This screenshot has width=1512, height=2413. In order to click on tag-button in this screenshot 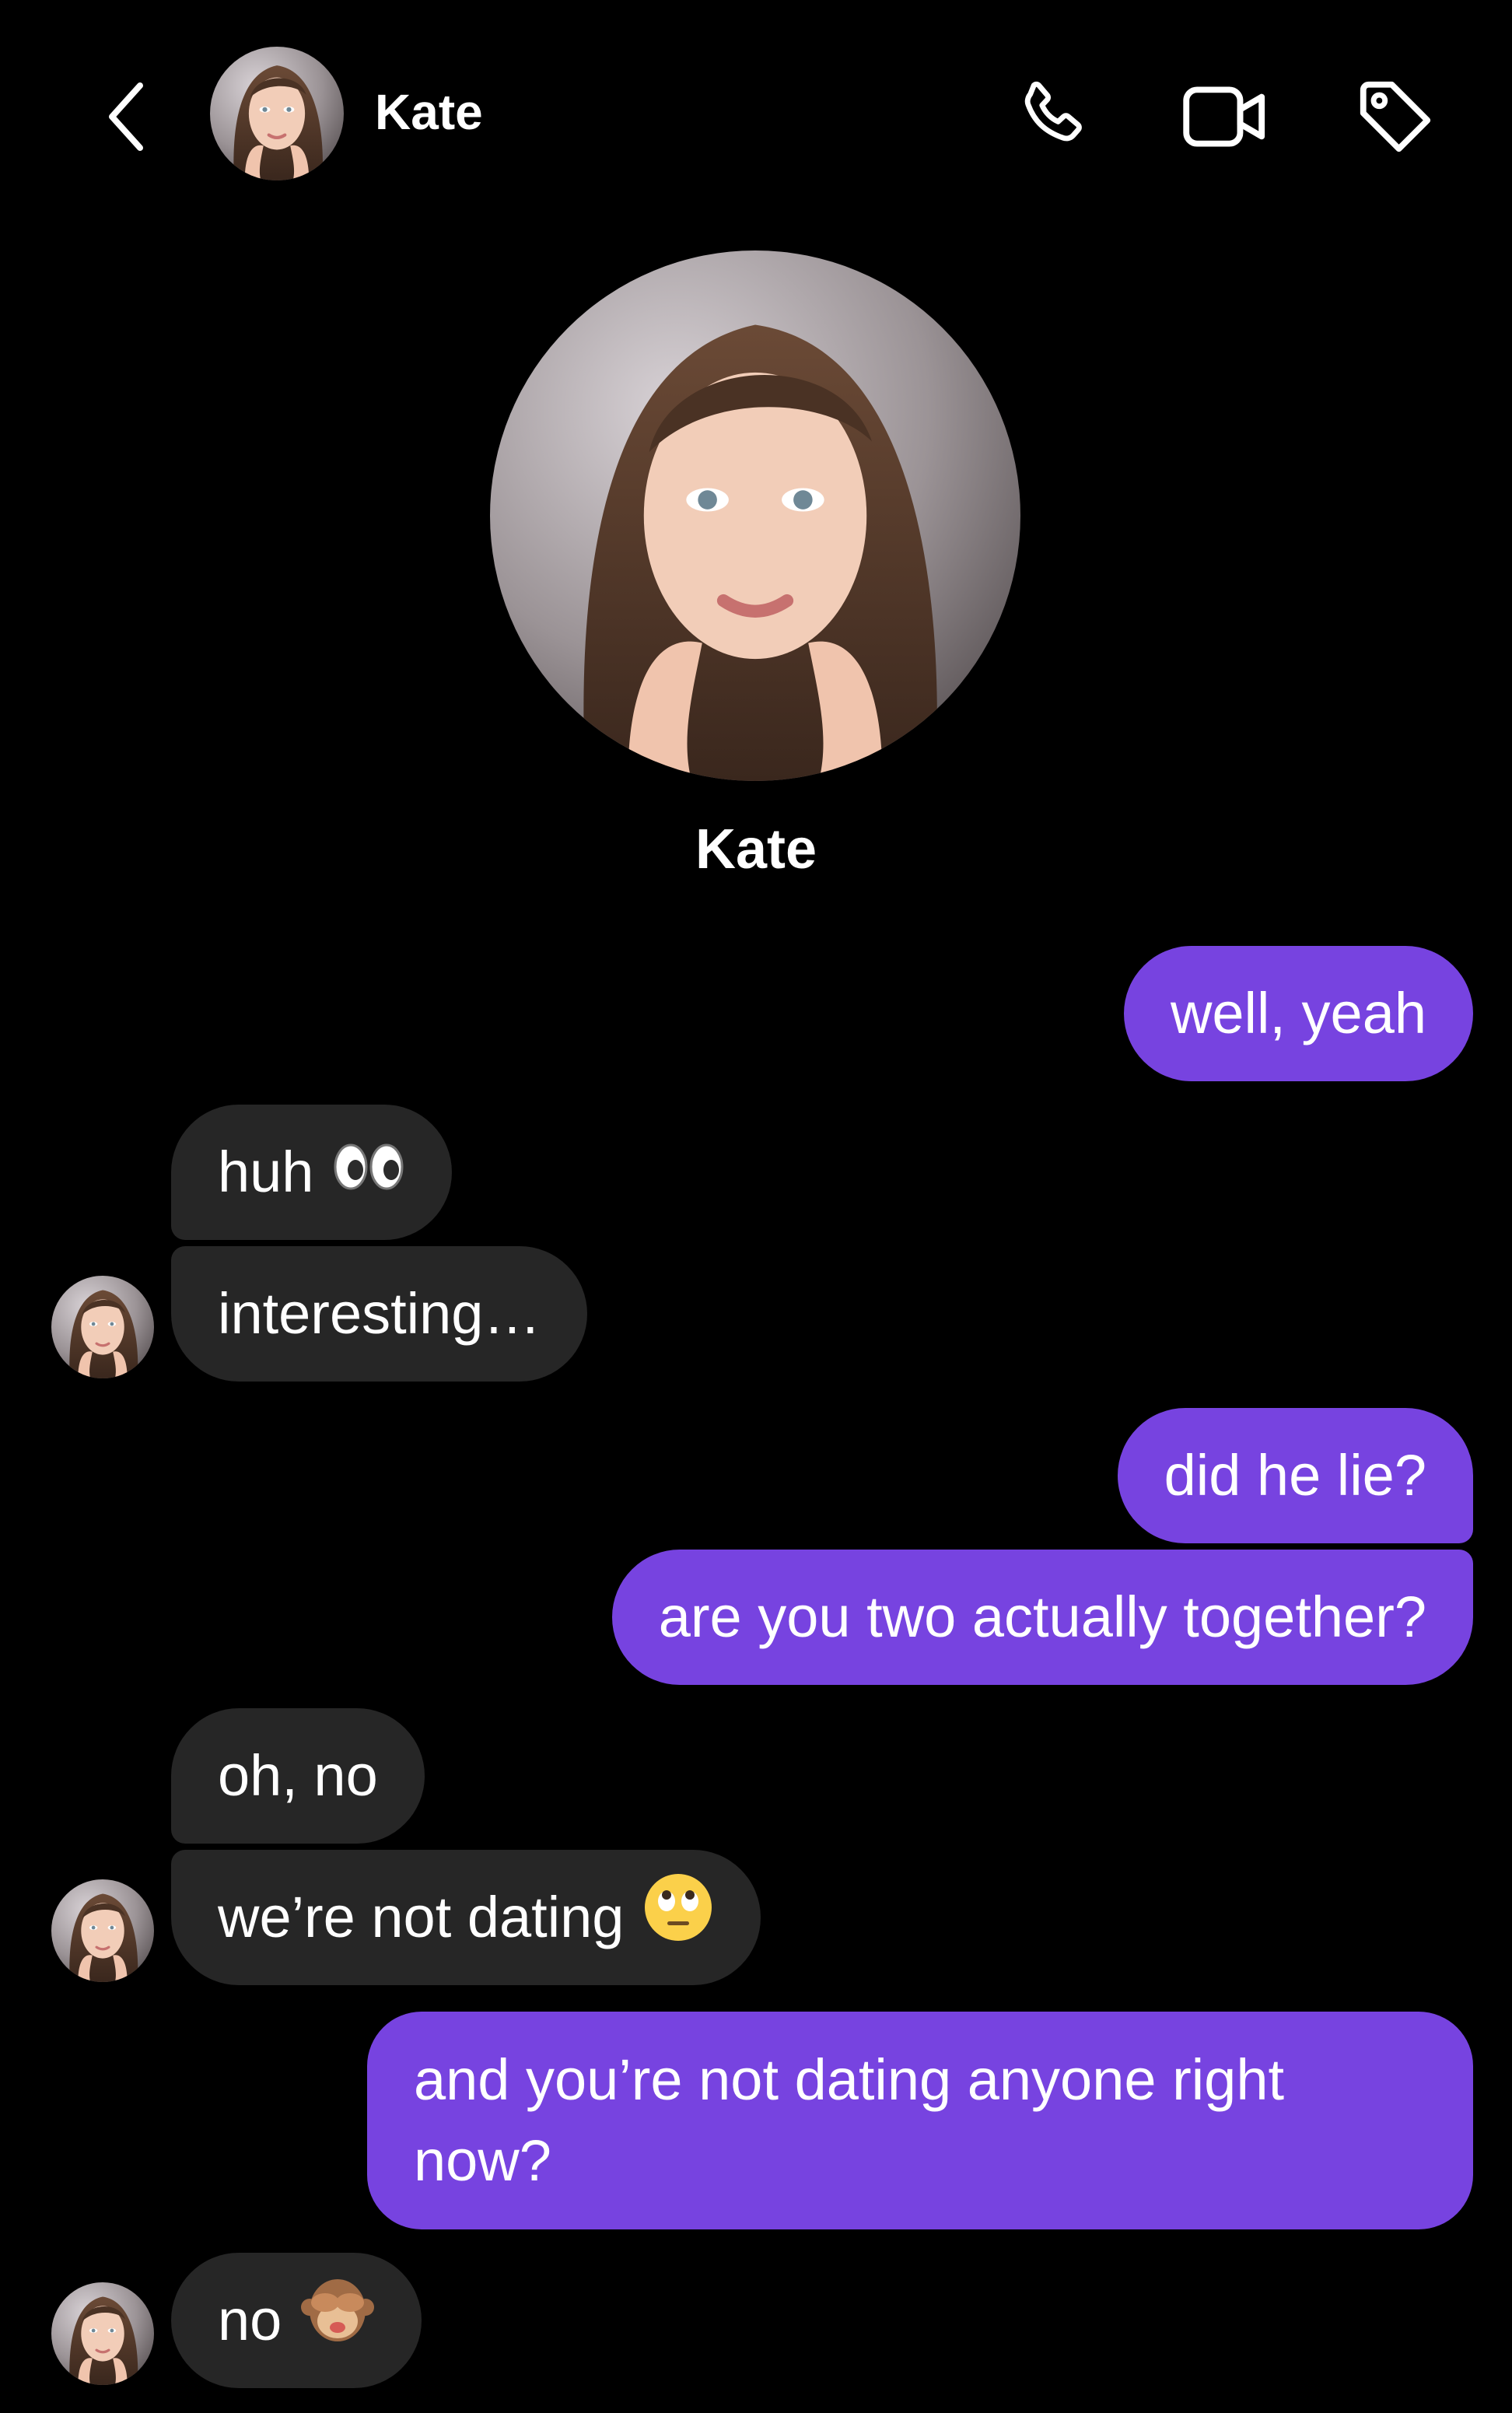, I will do `click(1395, 116)`.